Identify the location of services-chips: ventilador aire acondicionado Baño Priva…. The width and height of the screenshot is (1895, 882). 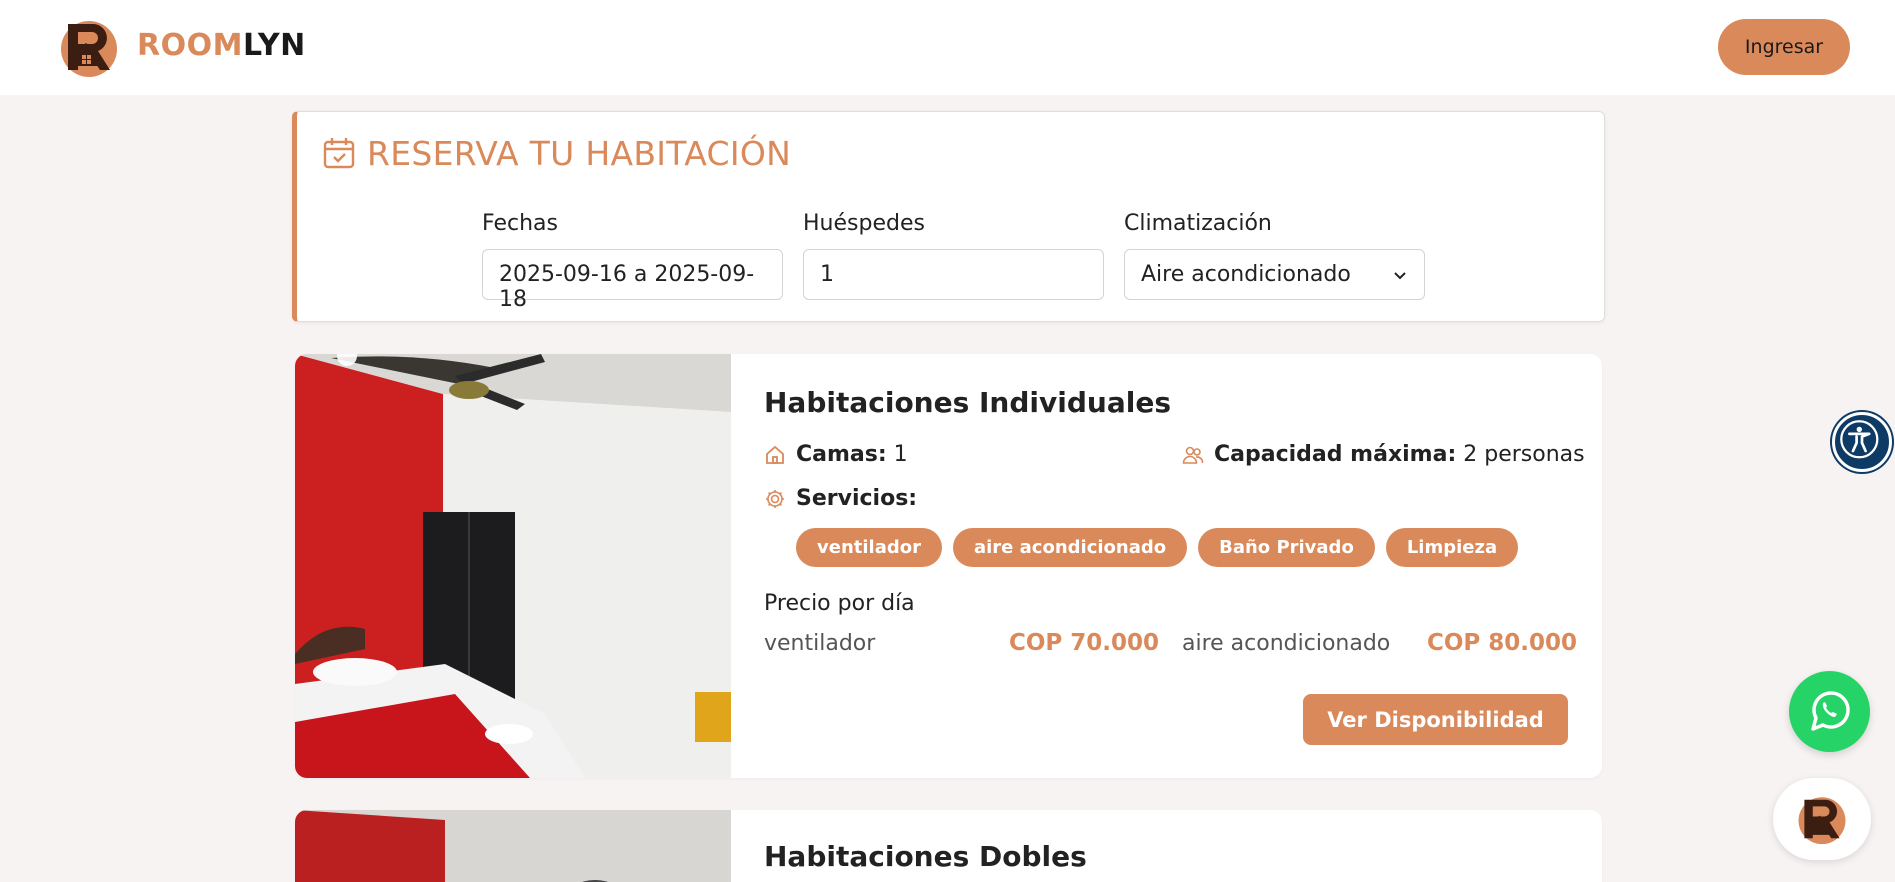
(1157, 547).